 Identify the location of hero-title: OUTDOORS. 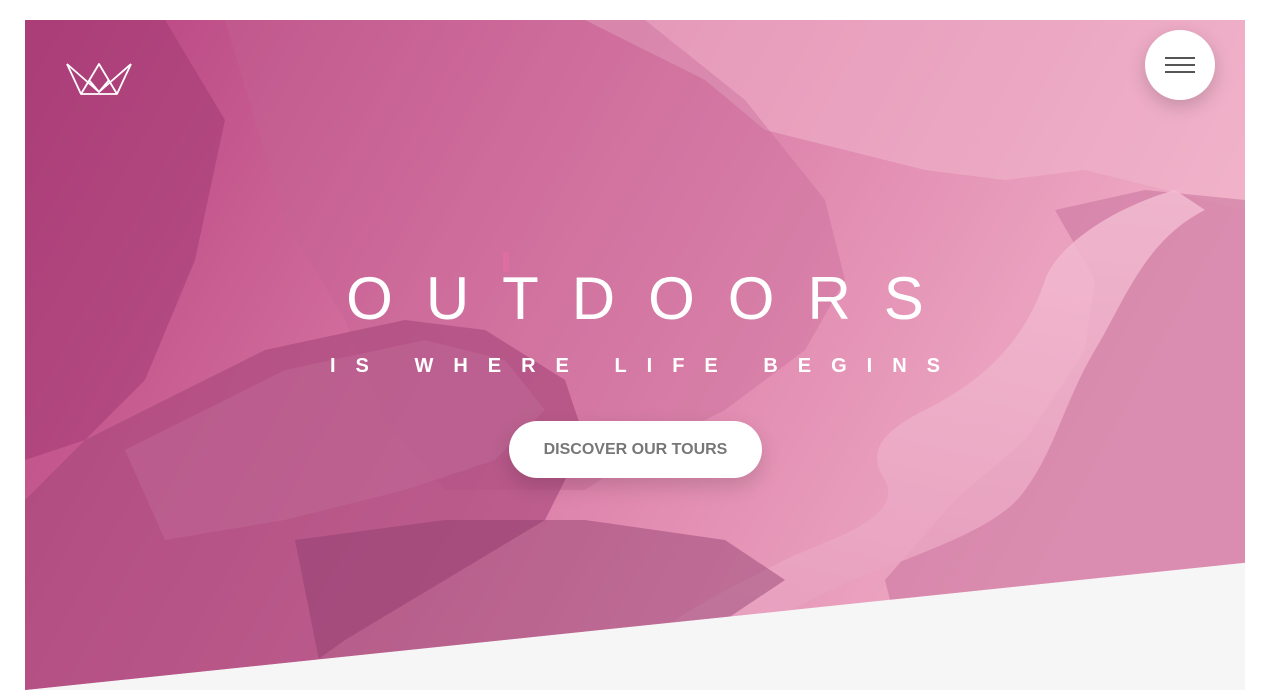
(651, 298).